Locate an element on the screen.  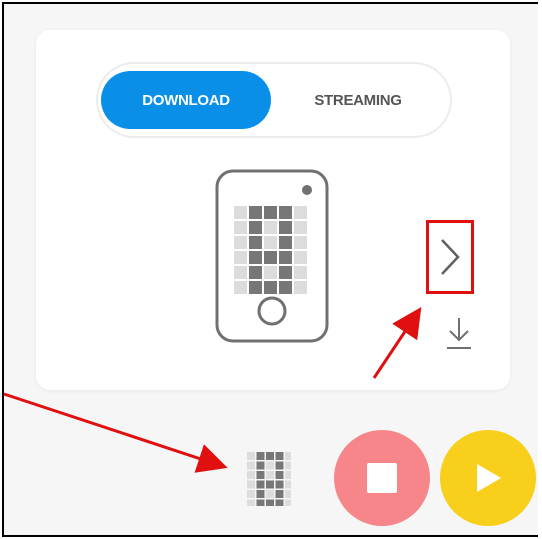
chevron-right-icon is located at coordinates (450, 257).